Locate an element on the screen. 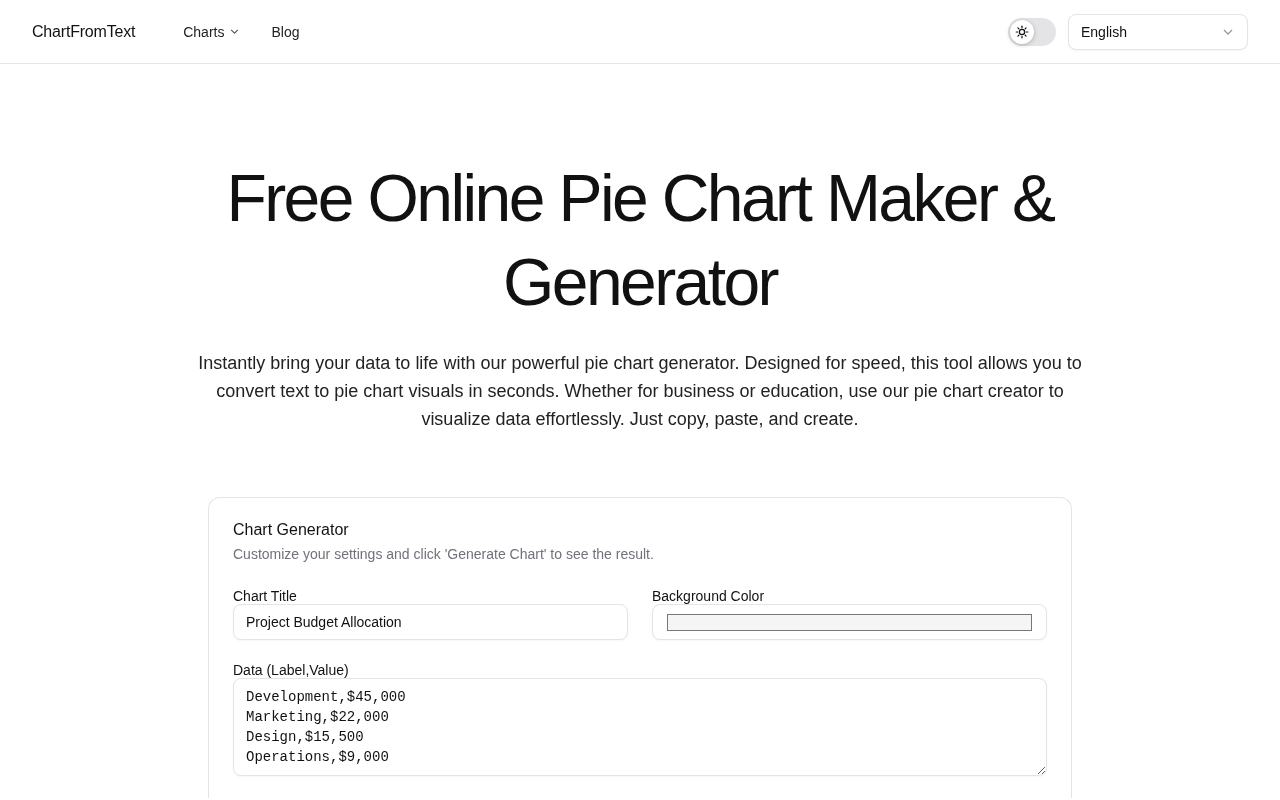 The image size is (1280, 800). language-select: English is located at coordinates (1158, 31).